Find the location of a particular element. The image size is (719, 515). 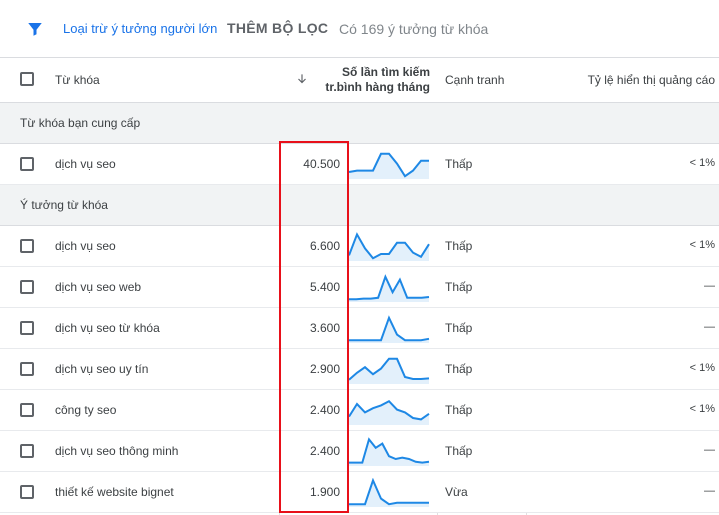

section-header-keyword-ideas: Ý tưởng từ khóa is located at coordinates (359, 205).